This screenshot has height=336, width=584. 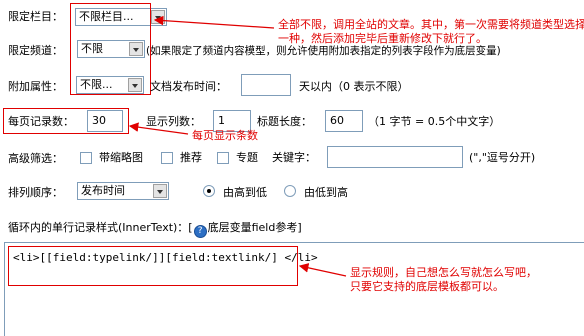 I want to click on arrow-page-size-note, so click(x=158, y=128).